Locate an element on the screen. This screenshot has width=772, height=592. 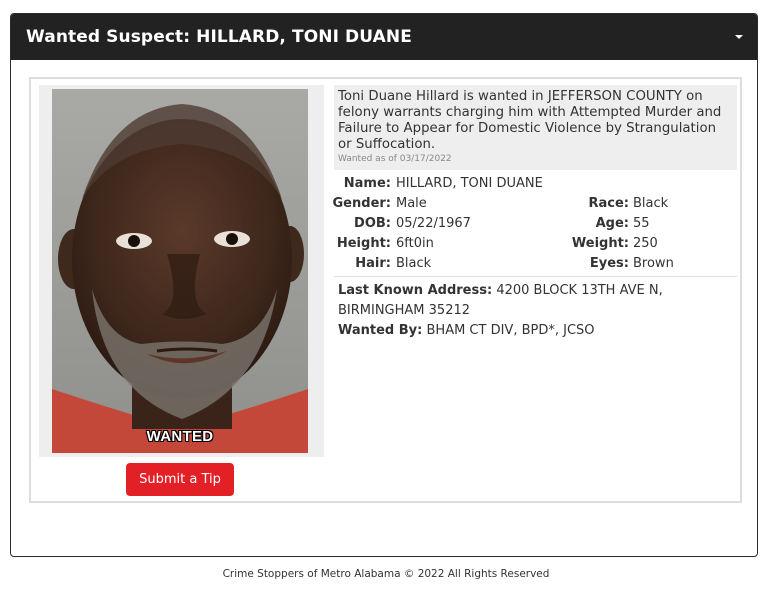
hair-label: Hair: is located at coordinates (373, 263).